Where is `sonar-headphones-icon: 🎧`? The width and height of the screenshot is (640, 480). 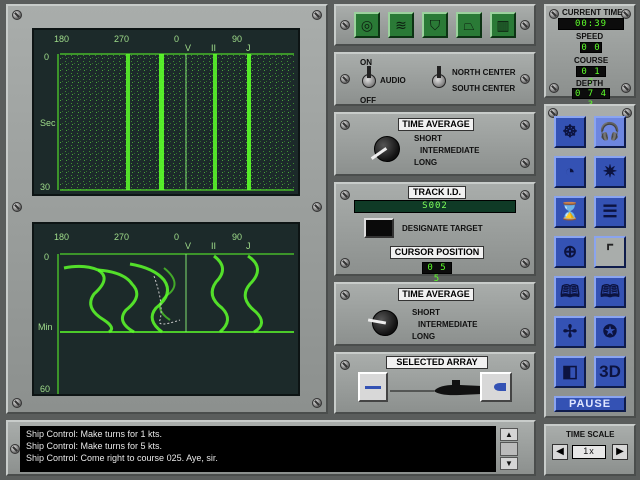
sonar-headphones-icon: 🎧 is located at coordinates (610, 132).